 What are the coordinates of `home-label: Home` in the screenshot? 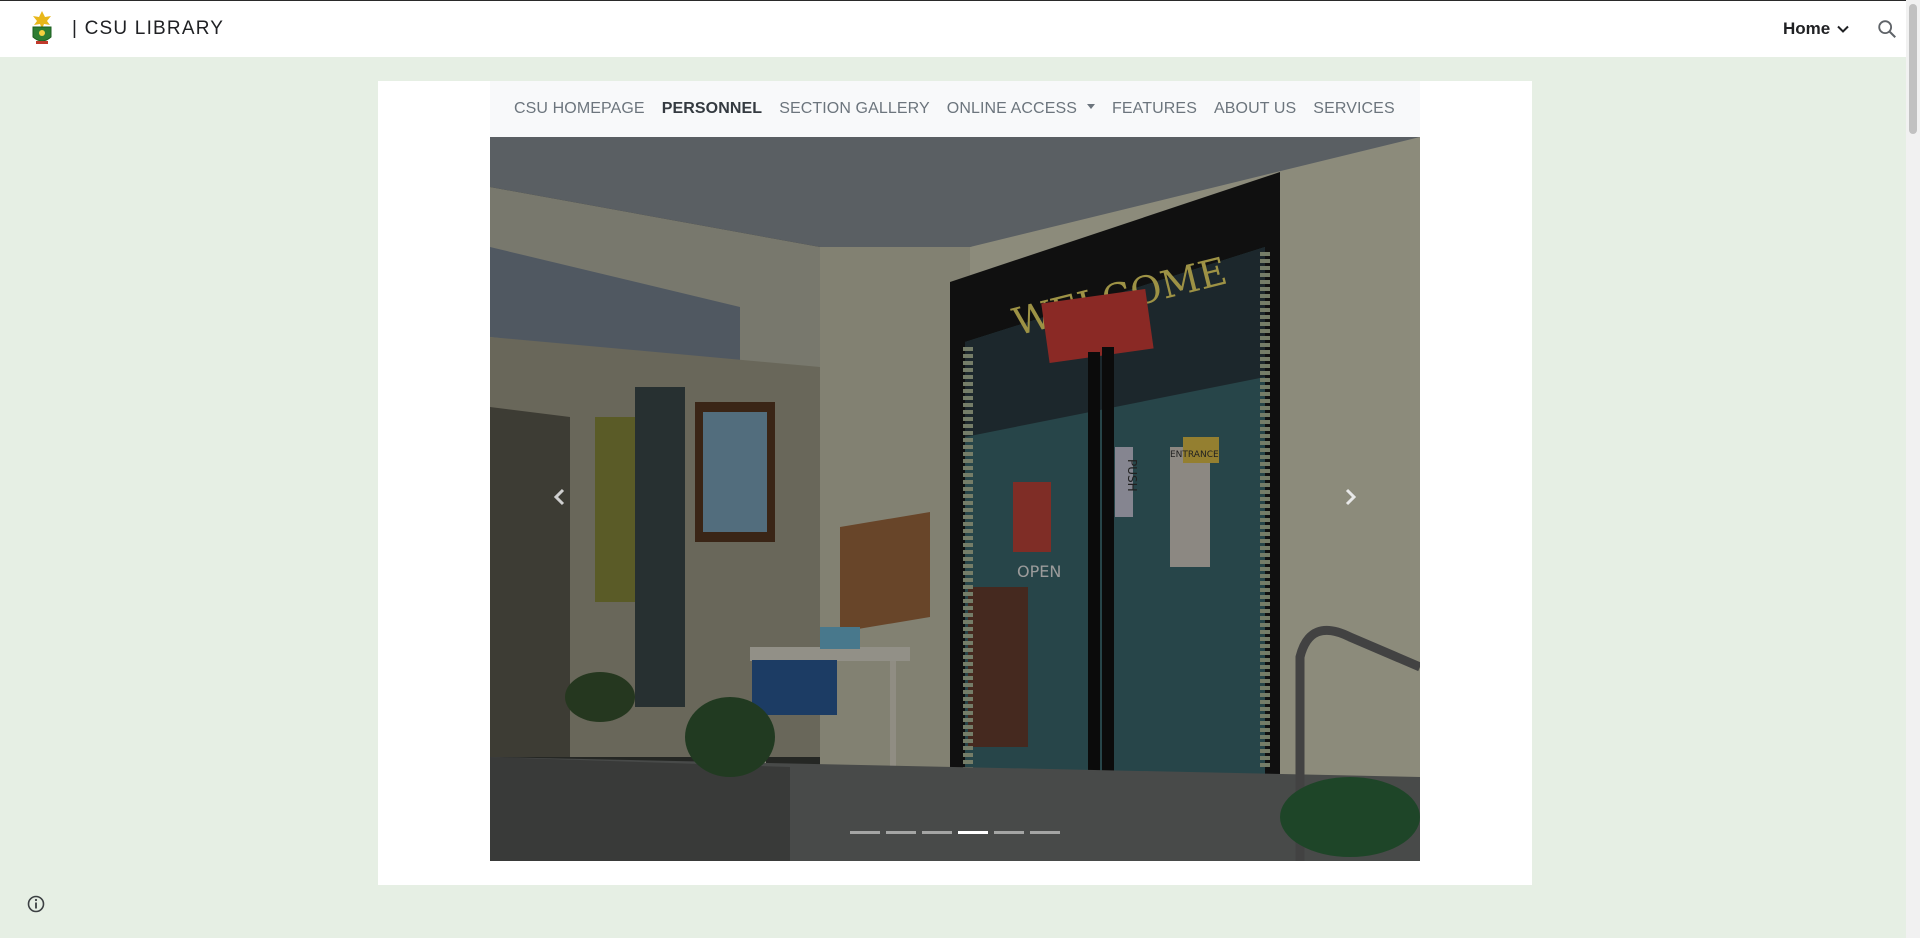 It's located at (1807, 28).